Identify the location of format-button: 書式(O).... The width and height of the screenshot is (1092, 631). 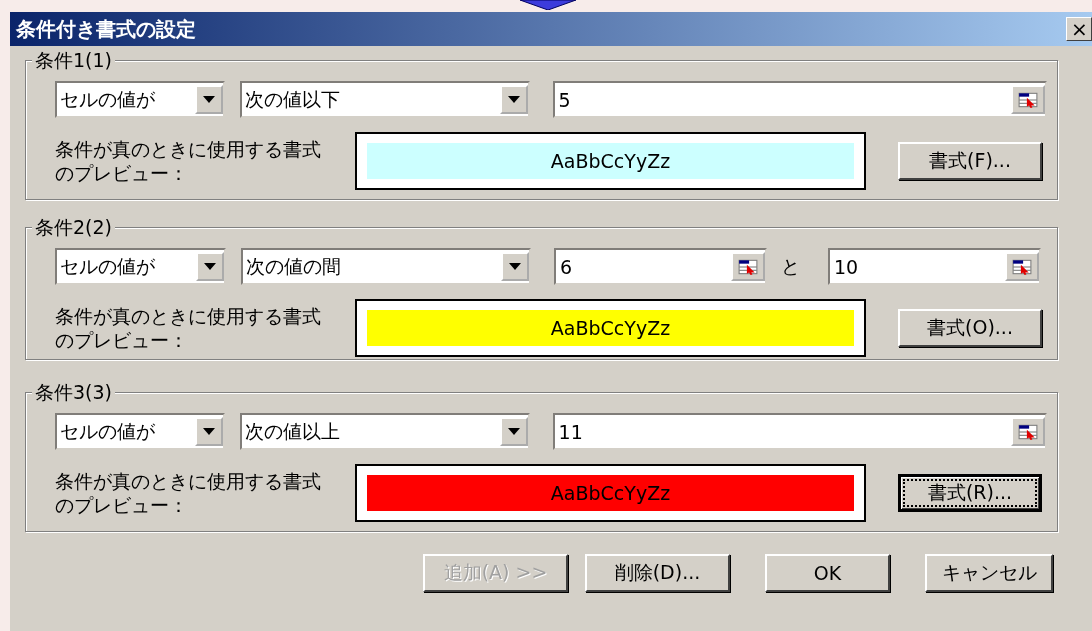
(970, 328).